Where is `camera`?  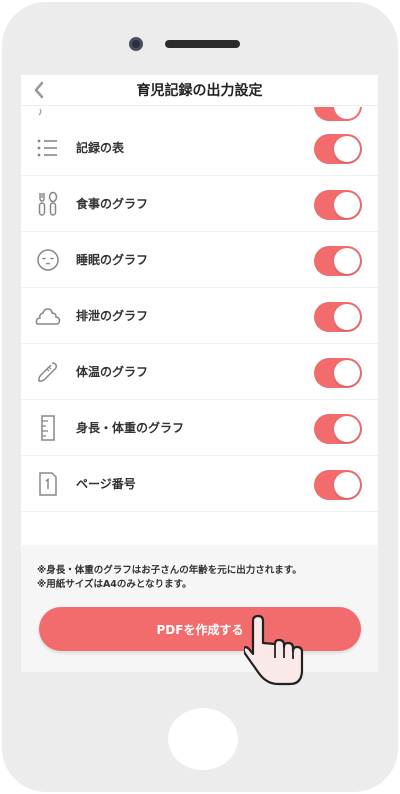
camera is located at coordinates (136, 44).